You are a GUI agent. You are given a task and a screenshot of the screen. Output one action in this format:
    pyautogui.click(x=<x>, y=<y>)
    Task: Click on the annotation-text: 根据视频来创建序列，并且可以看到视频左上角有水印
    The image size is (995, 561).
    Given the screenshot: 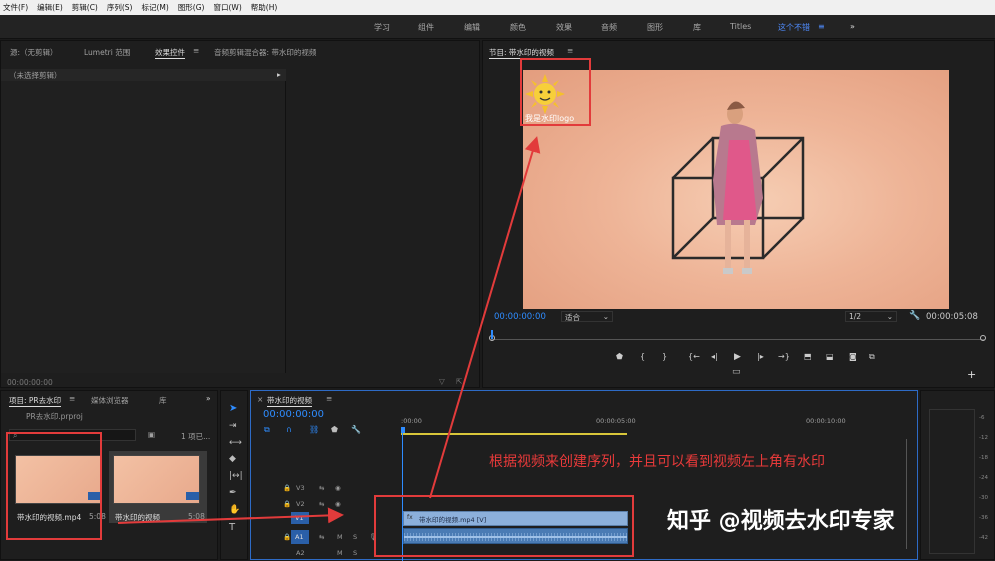 What is the action you would take?
    pyautogui.click(x=657, y=462)
    